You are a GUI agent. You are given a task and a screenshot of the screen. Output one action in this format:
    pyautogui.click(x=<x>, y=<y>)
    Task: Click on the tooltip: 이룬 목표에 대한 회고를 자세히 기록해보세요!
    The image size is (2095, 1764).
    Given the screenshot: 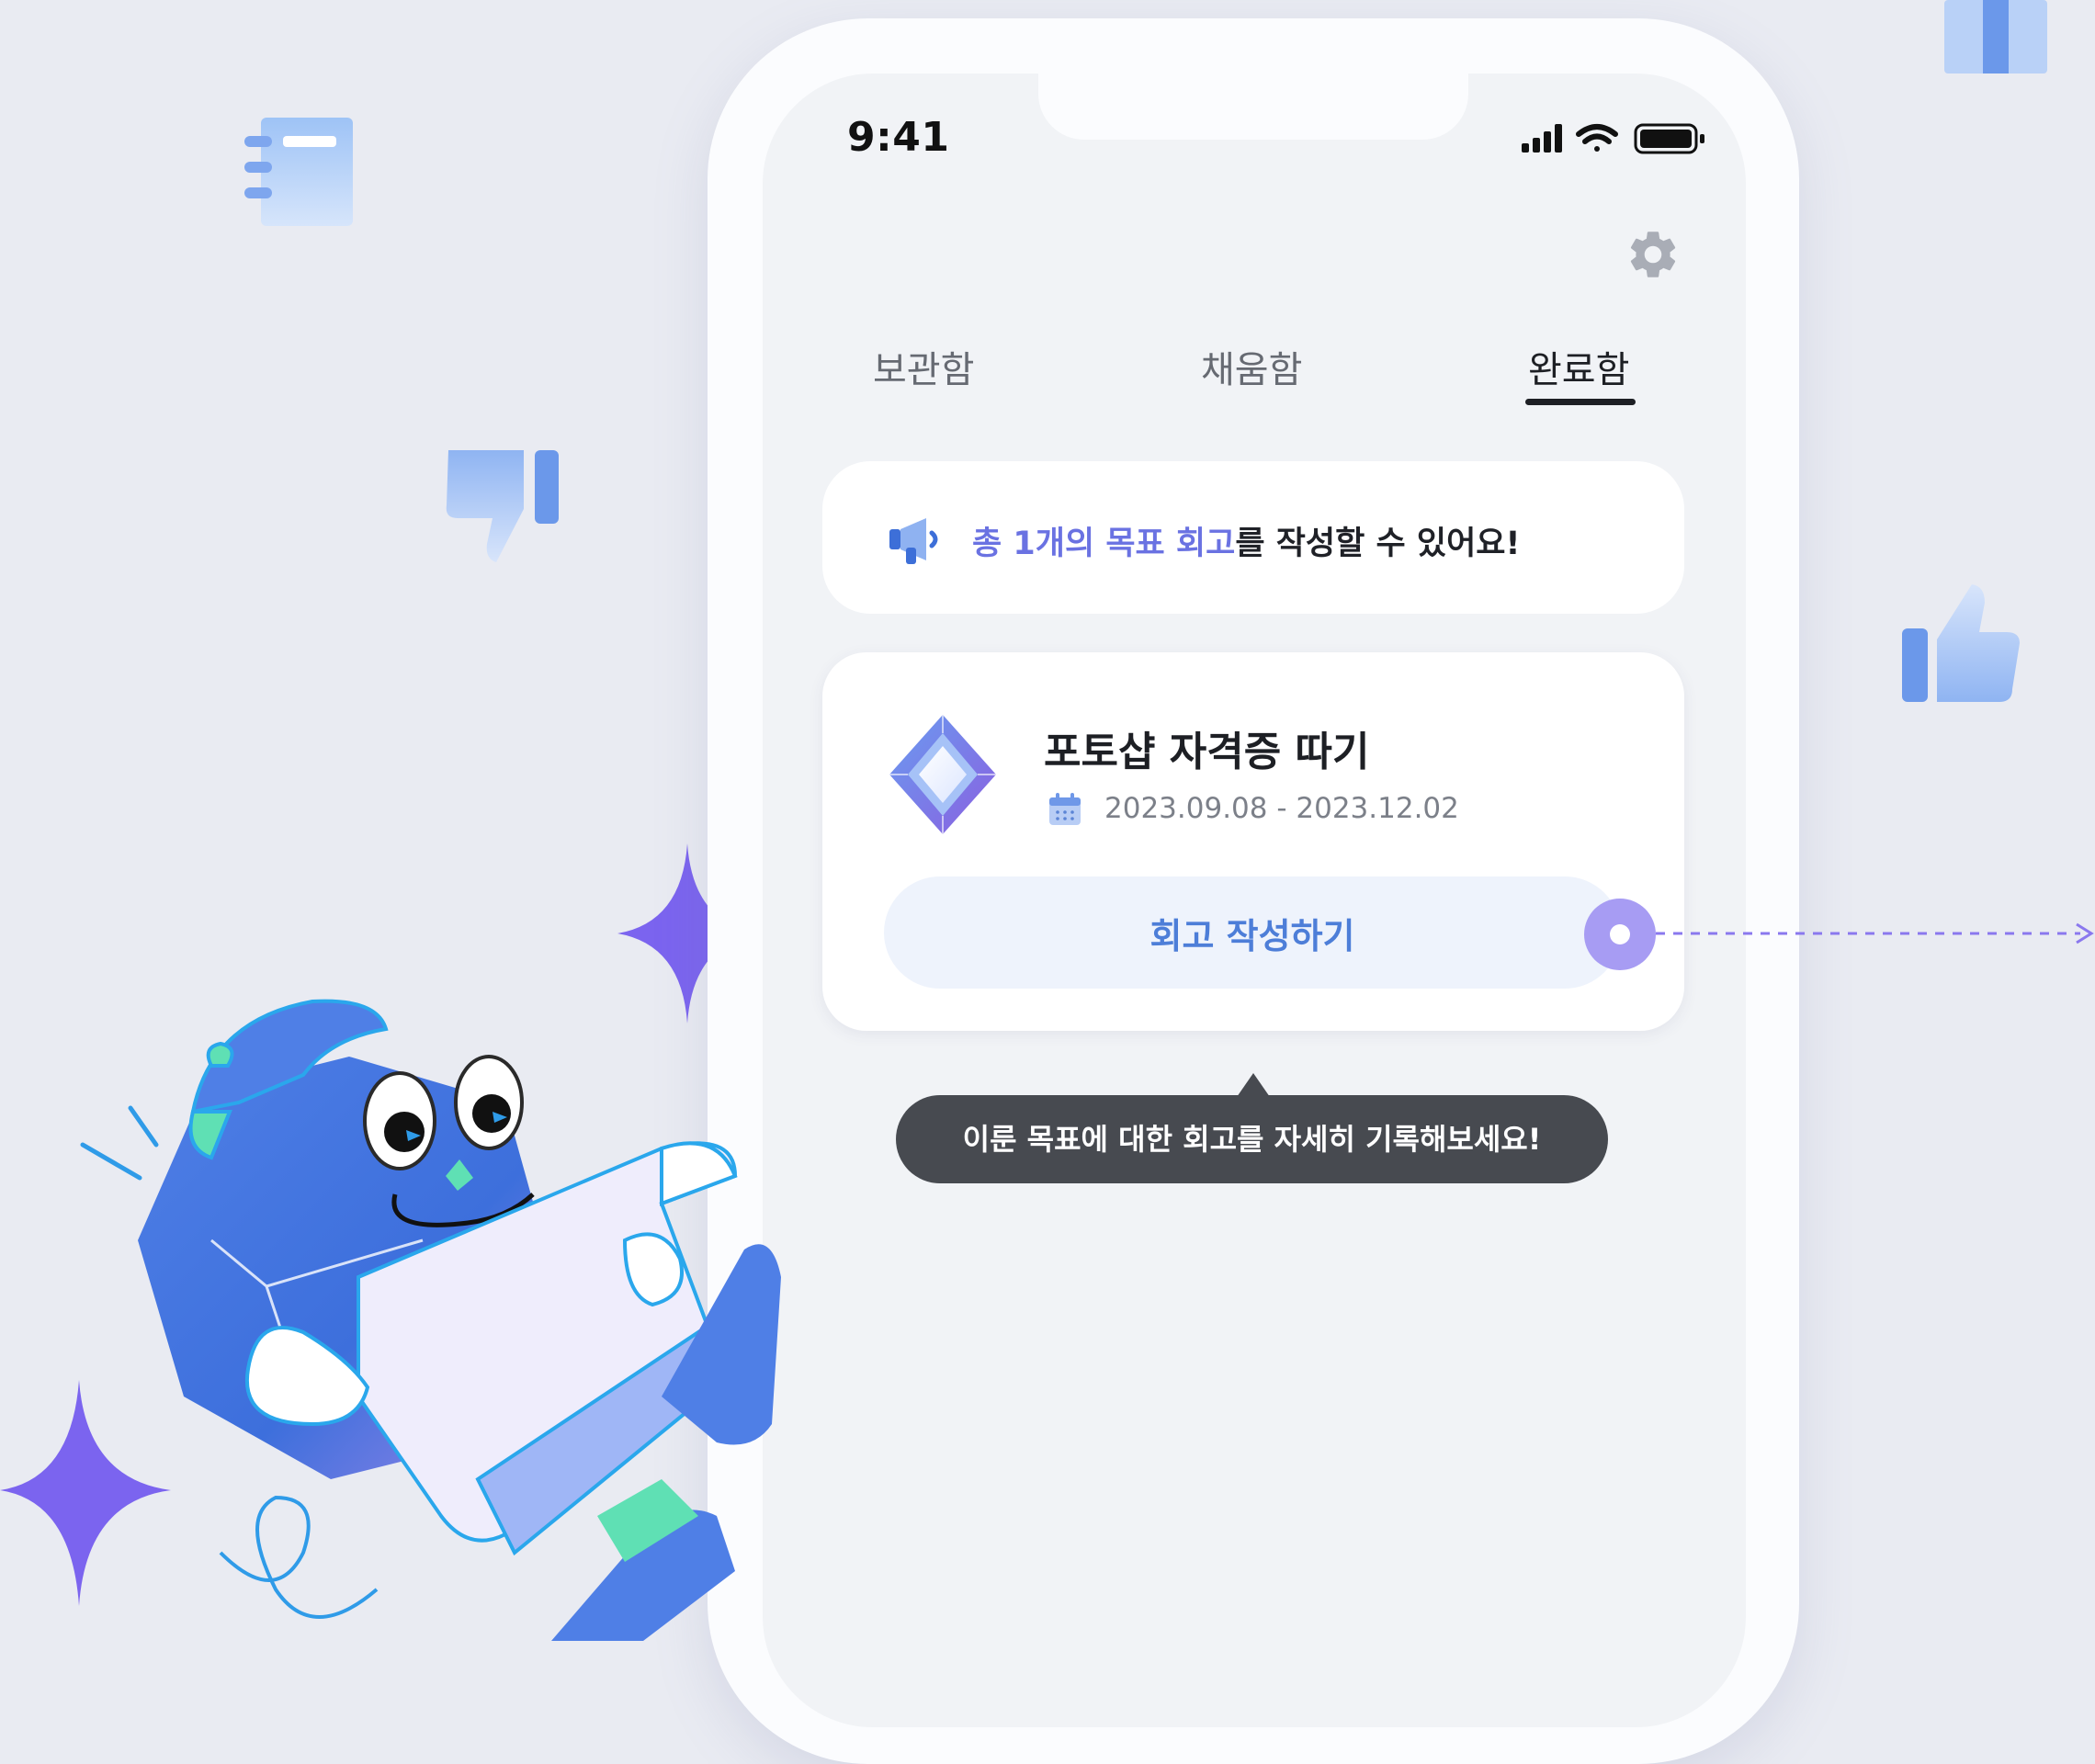 What is the action you would take?
    pyautogui.click(x=1252, y=1139)
    